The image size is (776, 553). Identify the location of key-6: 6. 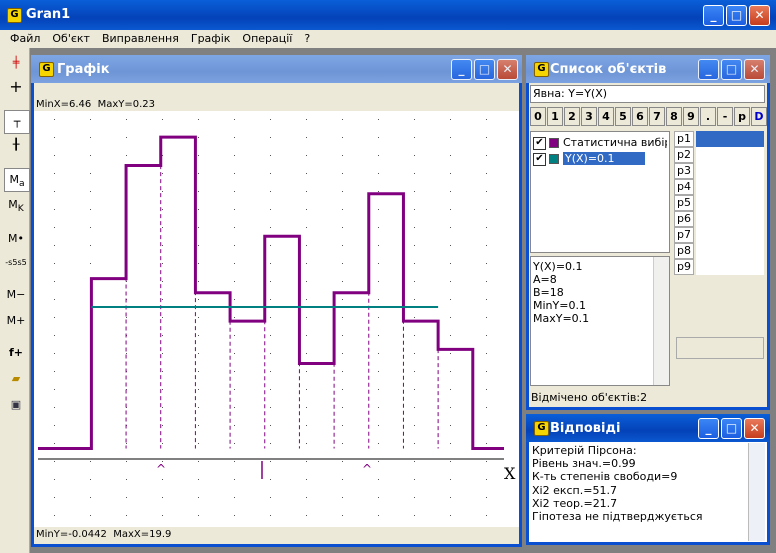
(640, 116).